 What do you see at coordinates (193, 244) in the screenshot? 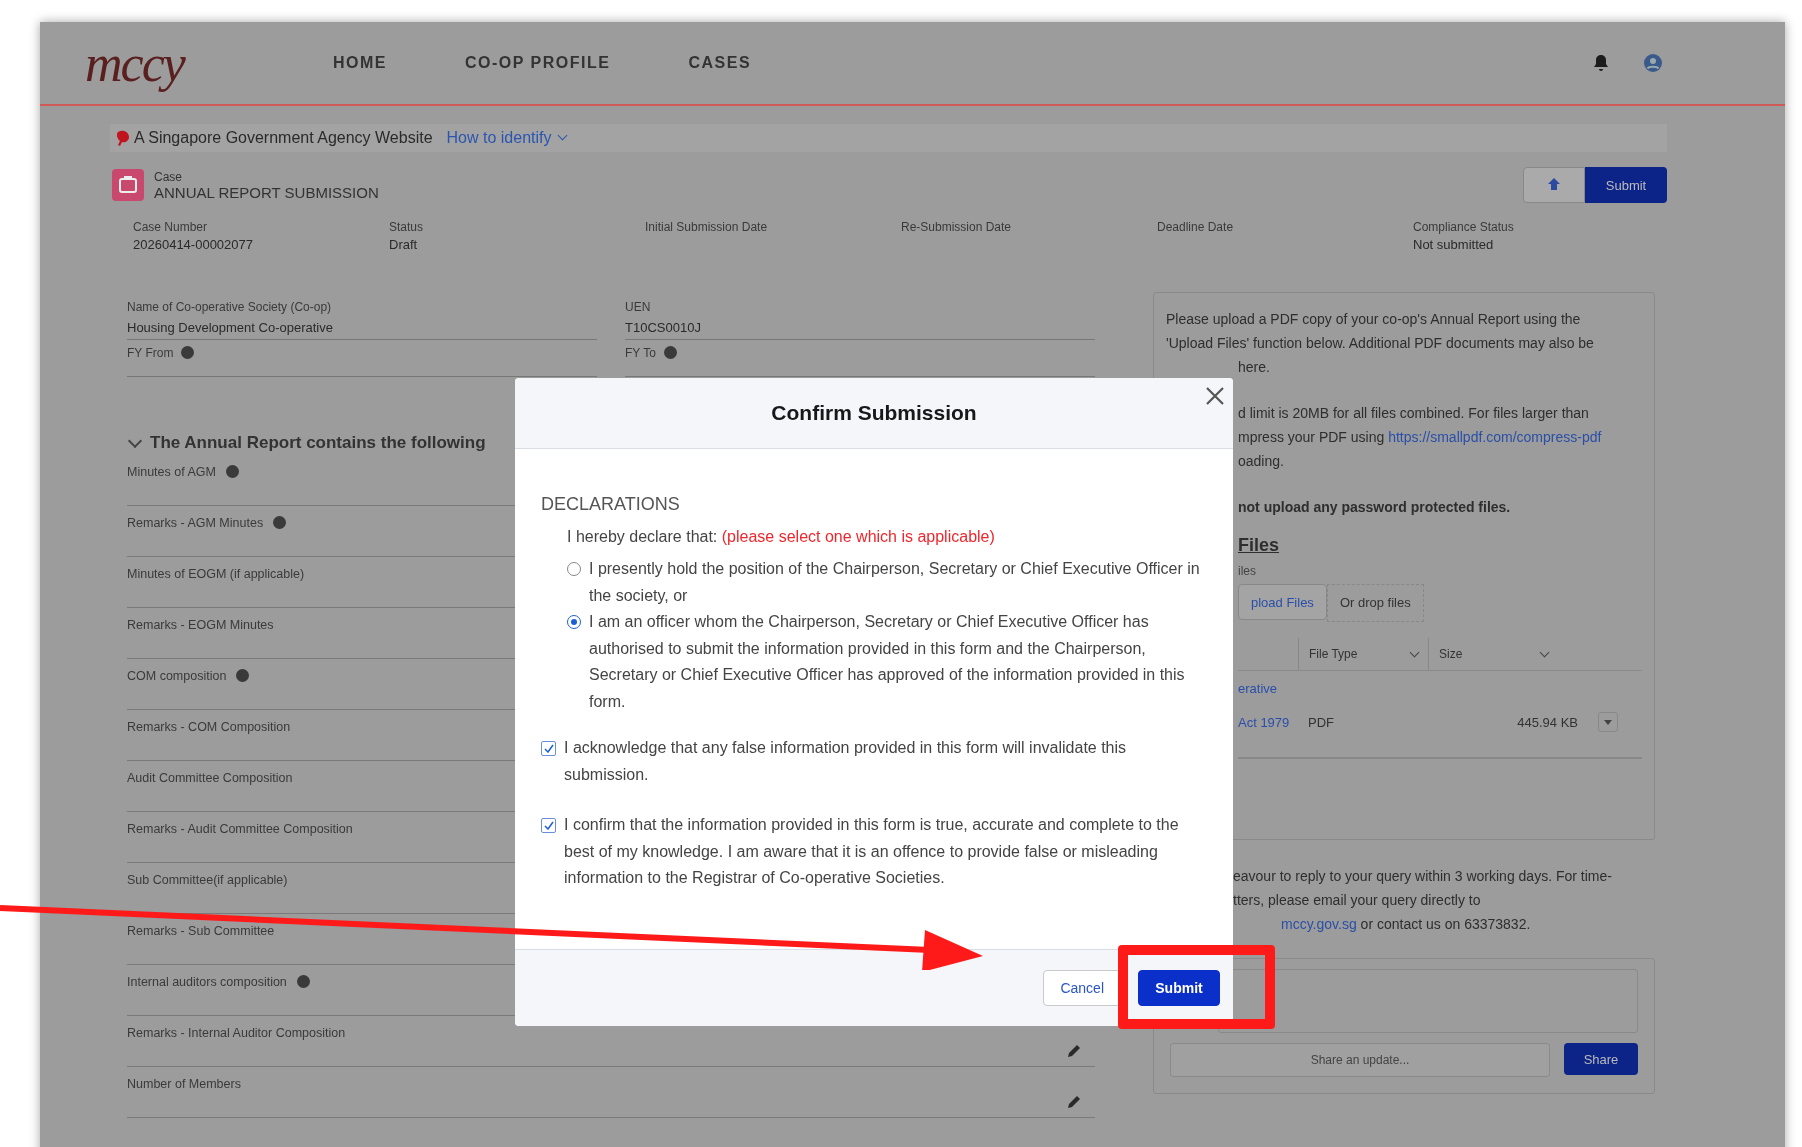
I see `field-value: 20260414-00002077` at bounding box center [193, 244].